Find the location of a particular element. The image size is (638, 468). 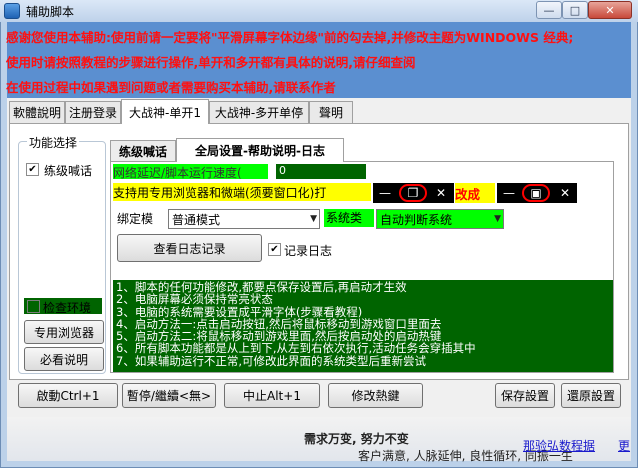

stop-button: 中止Alt+1 is located at coordinates (272, 395).